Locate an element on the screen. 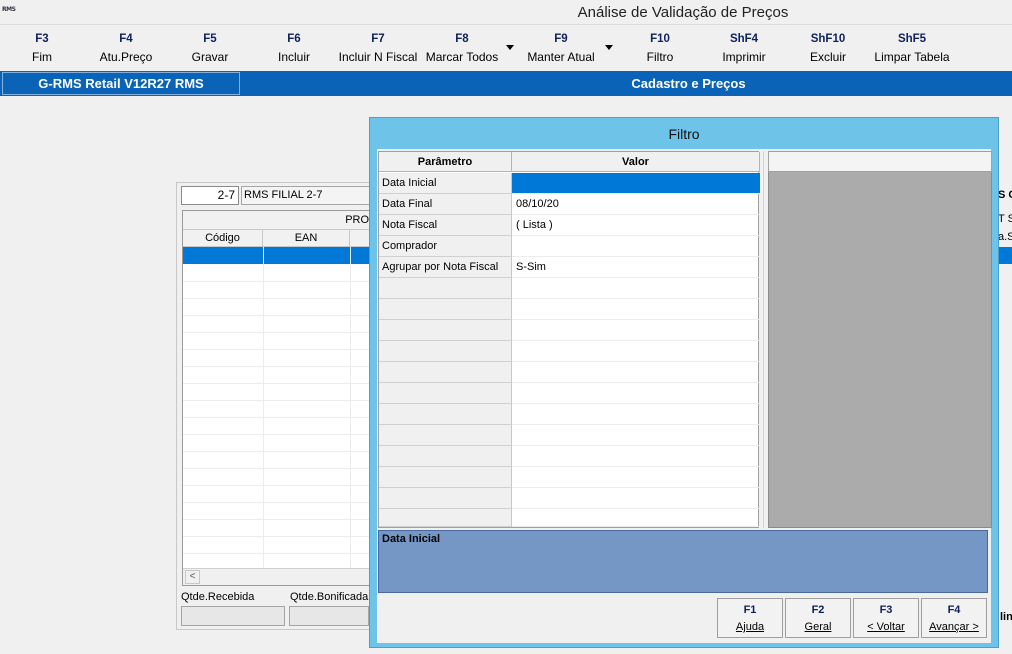 Image resolution: width=1012 pixels, height=654 pixels. parameter-value-input: ( Lista ) is located at coordinates (636, 225).